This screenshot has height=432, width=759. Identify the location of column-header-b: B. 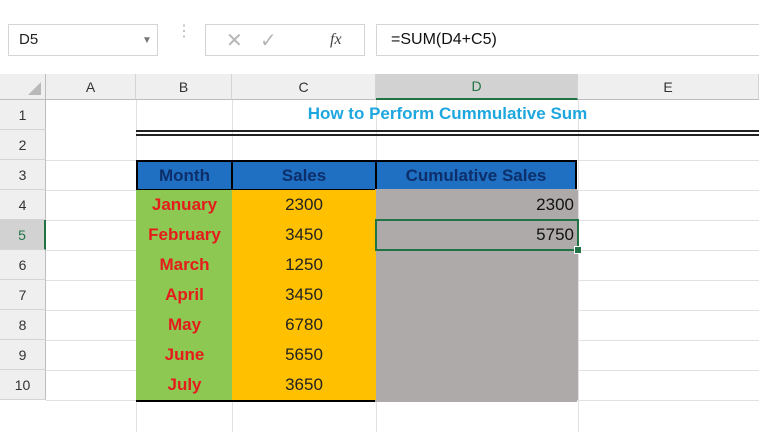
(184, 87).